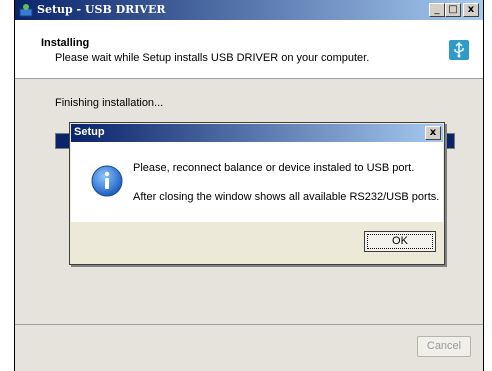 The image size is (492, 371). I want to click on info-icon, so click(107, 181).